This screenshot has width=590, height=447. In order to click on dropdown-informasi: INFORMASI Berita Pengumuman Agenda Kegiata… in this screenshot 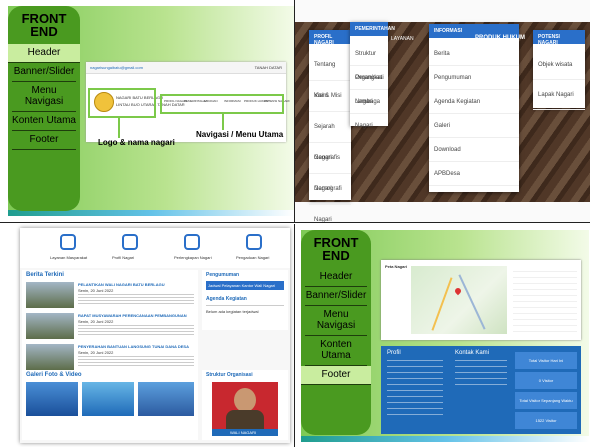, I will do `click(474, 108)`.